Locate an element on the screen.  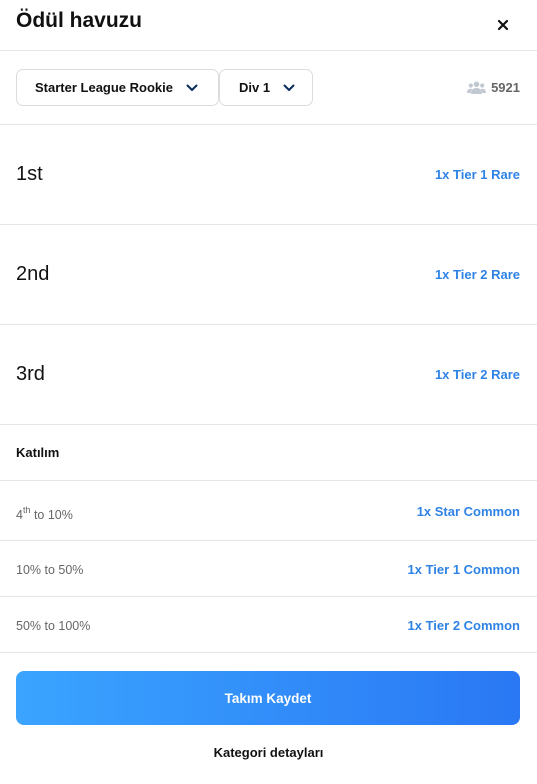
save-team-button: Takım Kaydet is located at coordinates (268, 698).